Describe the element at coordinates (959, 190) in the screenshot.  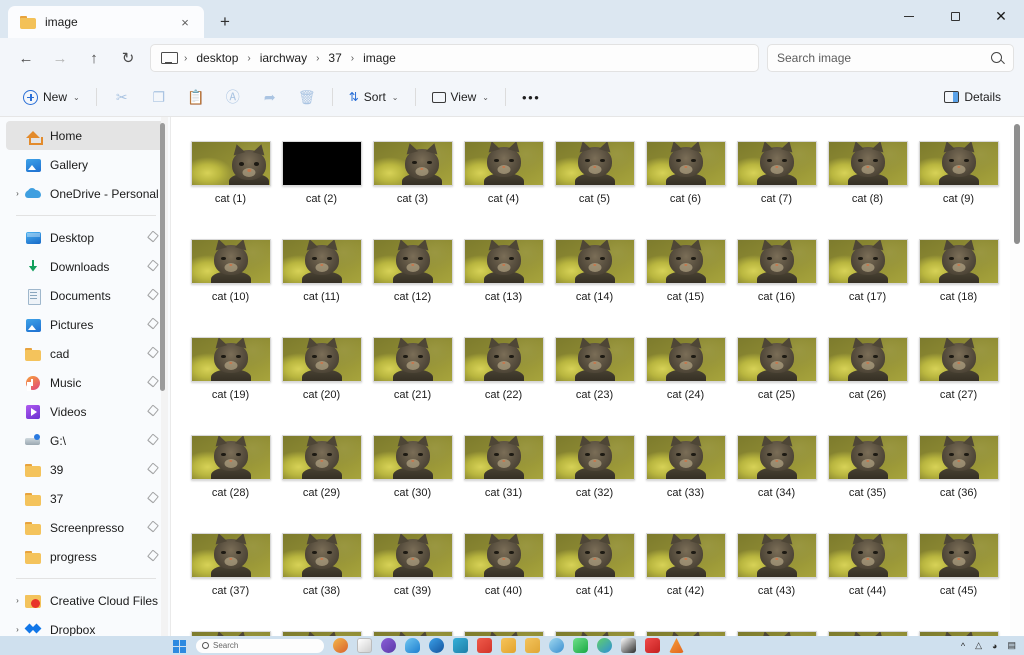
I see `file-item: cat (9)` at that location.